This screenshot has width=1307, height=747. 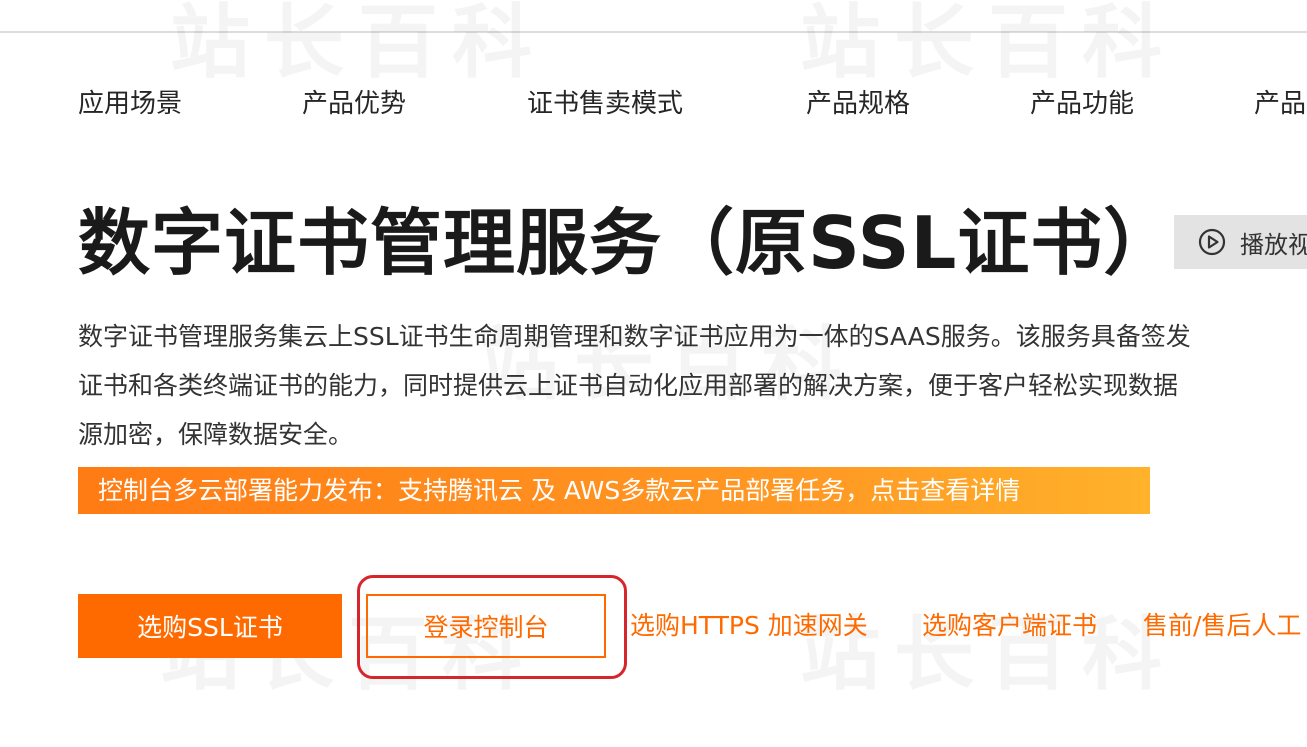 What do you see at coordinates (354, 104) in the screenshot?
I see `nav-item-advantages: 产品优势` at bounding box center [354, 104].